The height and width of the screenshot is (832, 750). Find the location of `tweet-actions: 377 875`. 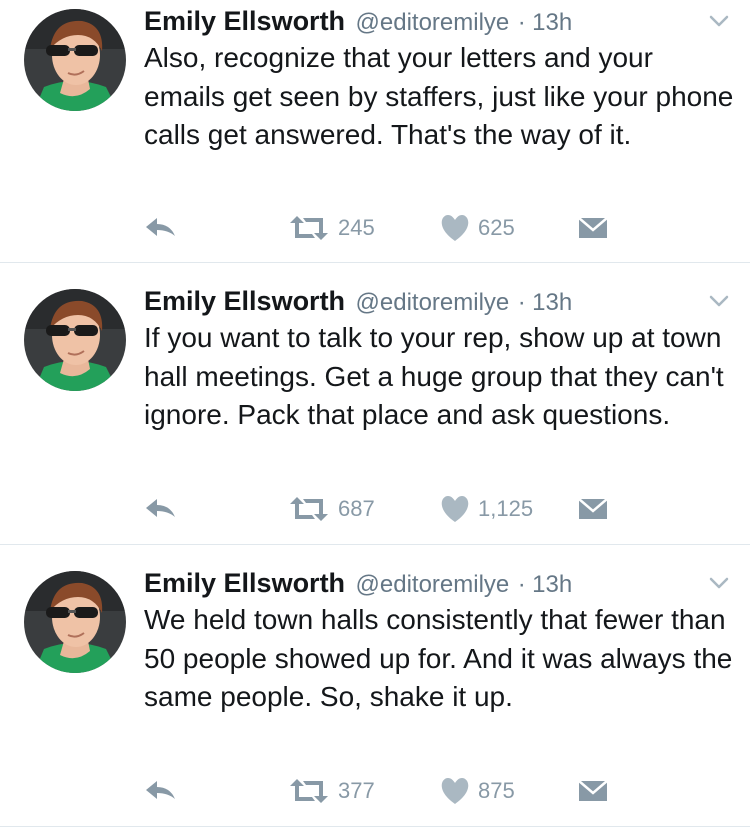

tweet-actions: 377 875 is located at coordinates (384, 791).